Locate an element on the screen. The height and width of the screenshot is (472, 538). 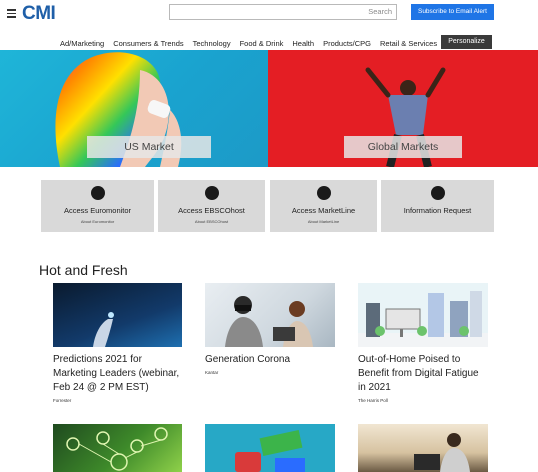
subscribe-email-alert-button: Subscribe to Email Alert is located at coordinates (452, 12).